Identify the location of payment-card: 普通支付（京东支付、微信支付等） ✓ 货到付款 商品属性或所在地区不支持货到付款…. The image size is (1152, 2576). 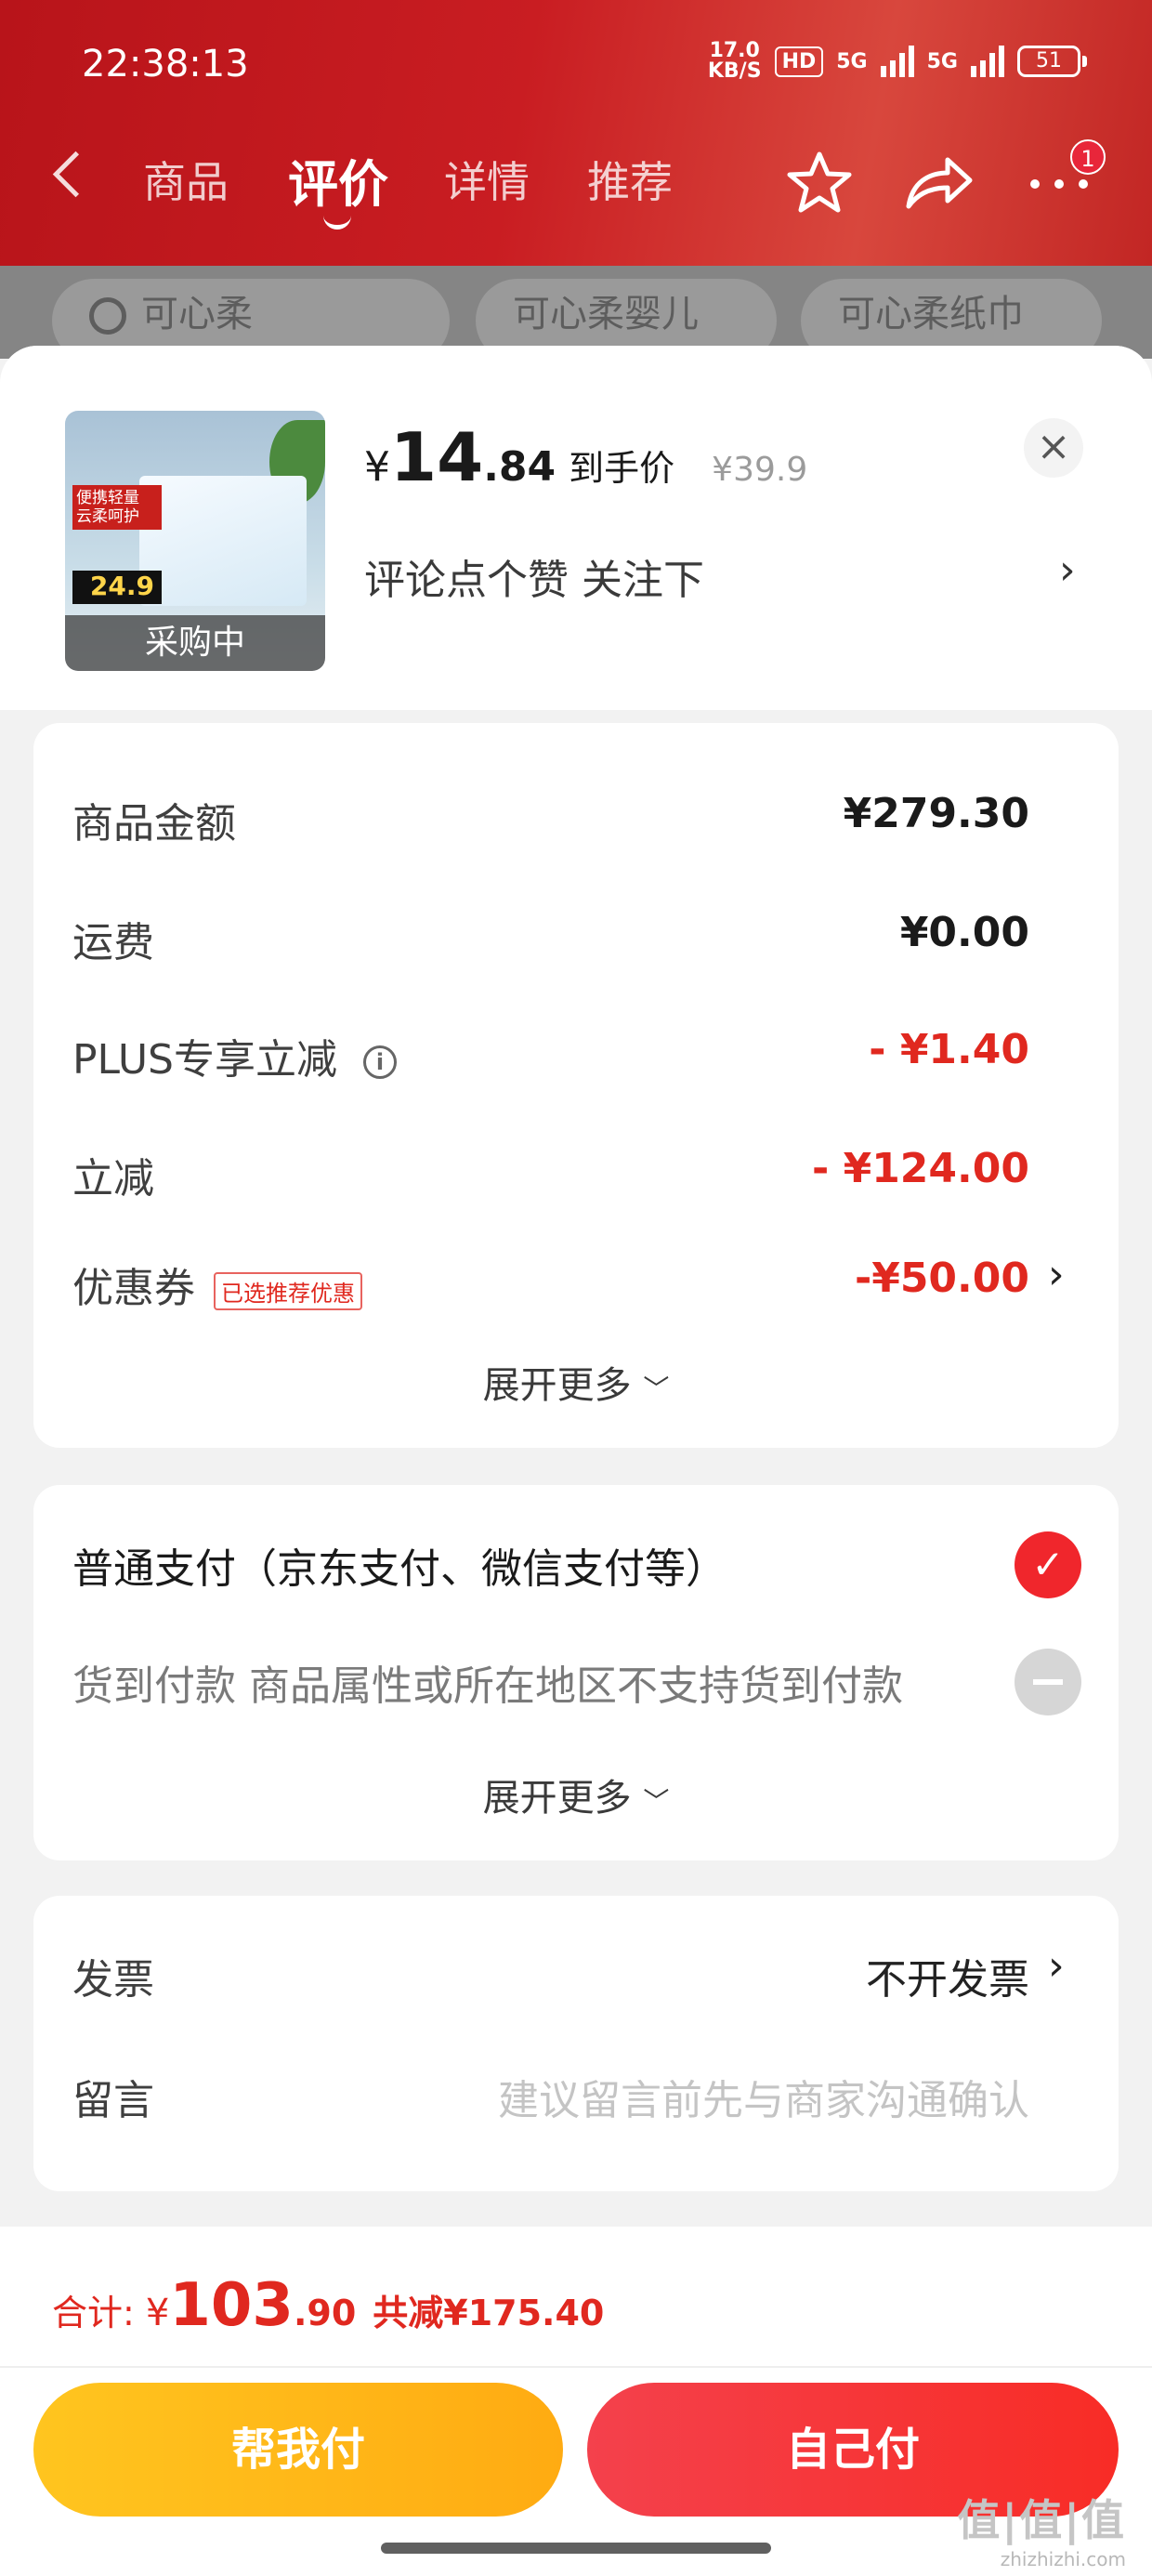
(576, 1672).